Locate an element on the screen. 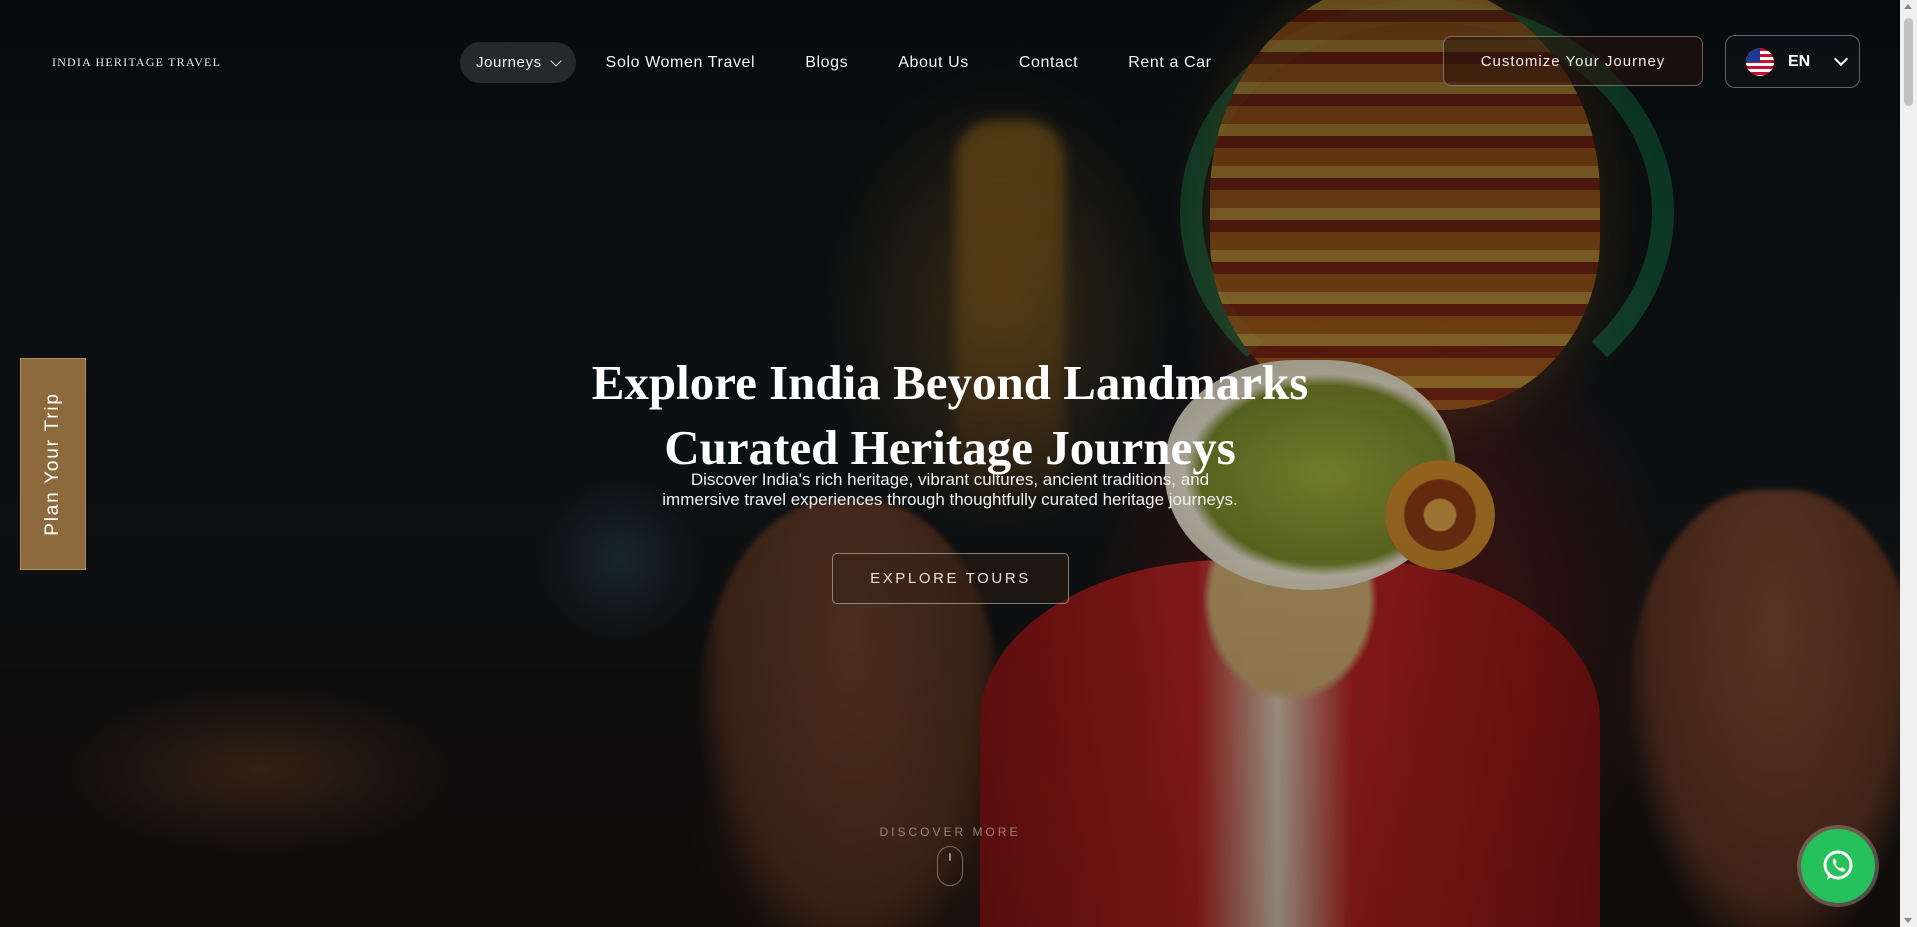  hero-title-line1: Explore India Beyond Landmarks is located at coordinates (950, 382).